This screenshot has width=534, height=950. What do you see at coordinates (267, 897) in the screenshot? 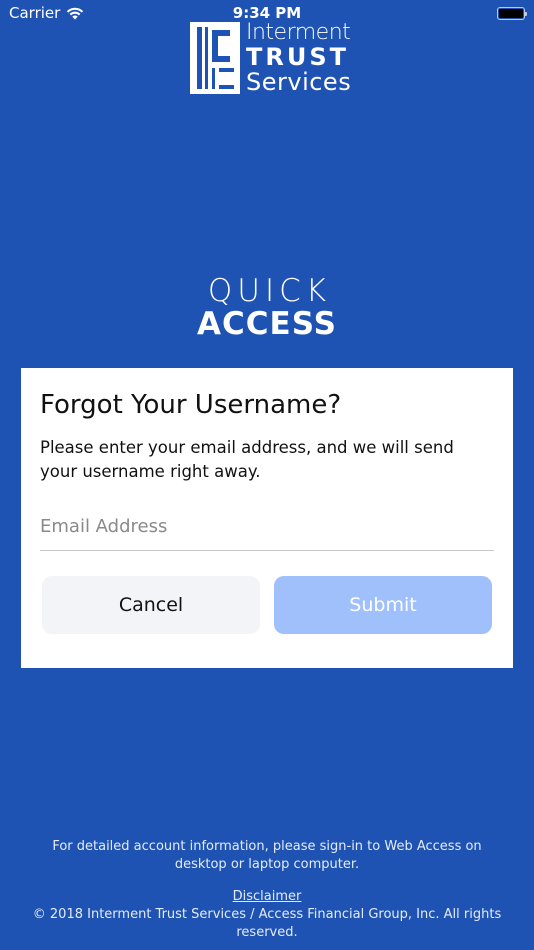
I see `disclaimer-link: Disclaimer` at bounding box center [267, 897].